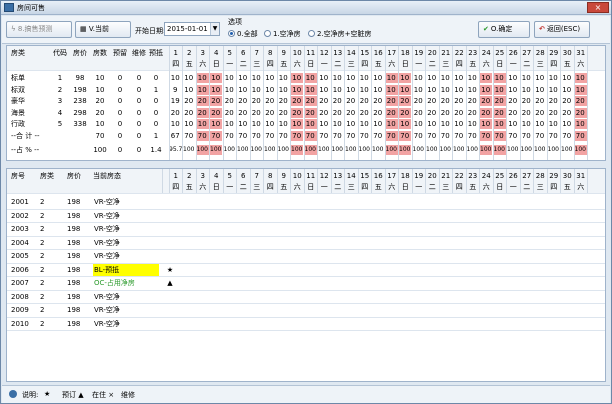 This screenshot has height=404, width=612. What do you see at coordinates (217, 53) in the screenshot?
I see `day-header: 4` at bounding box center [217, 53].